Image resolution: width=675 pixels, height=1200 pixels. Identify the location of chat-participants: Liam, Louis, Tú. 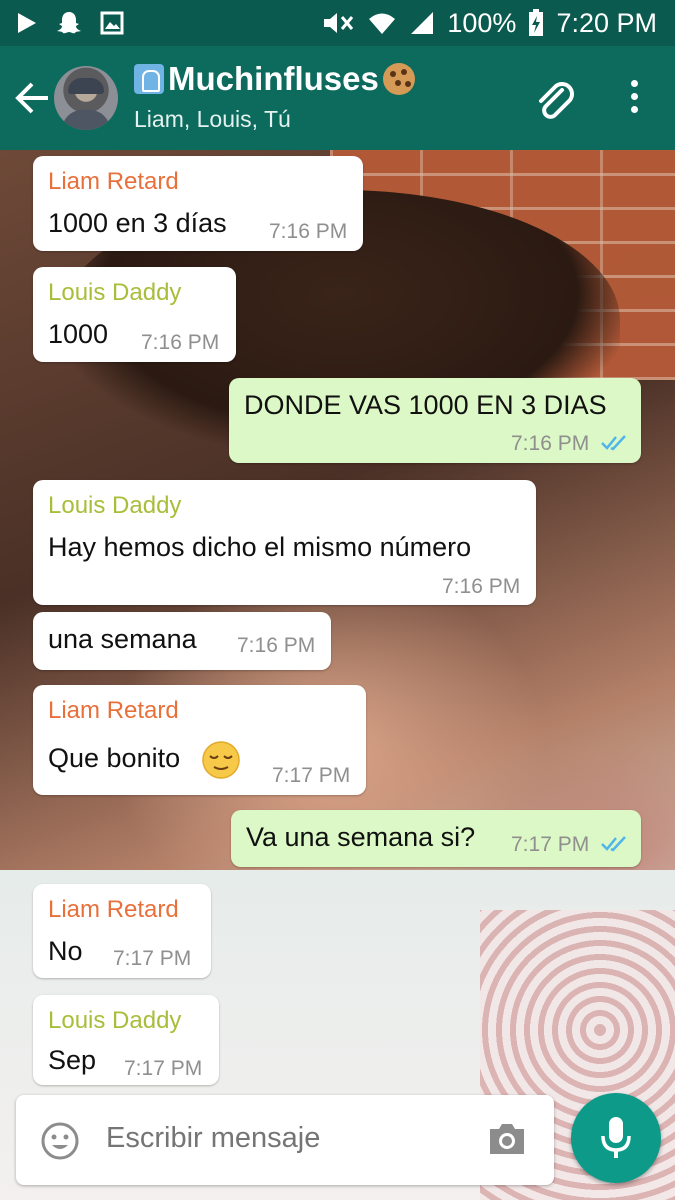
(212, 119).